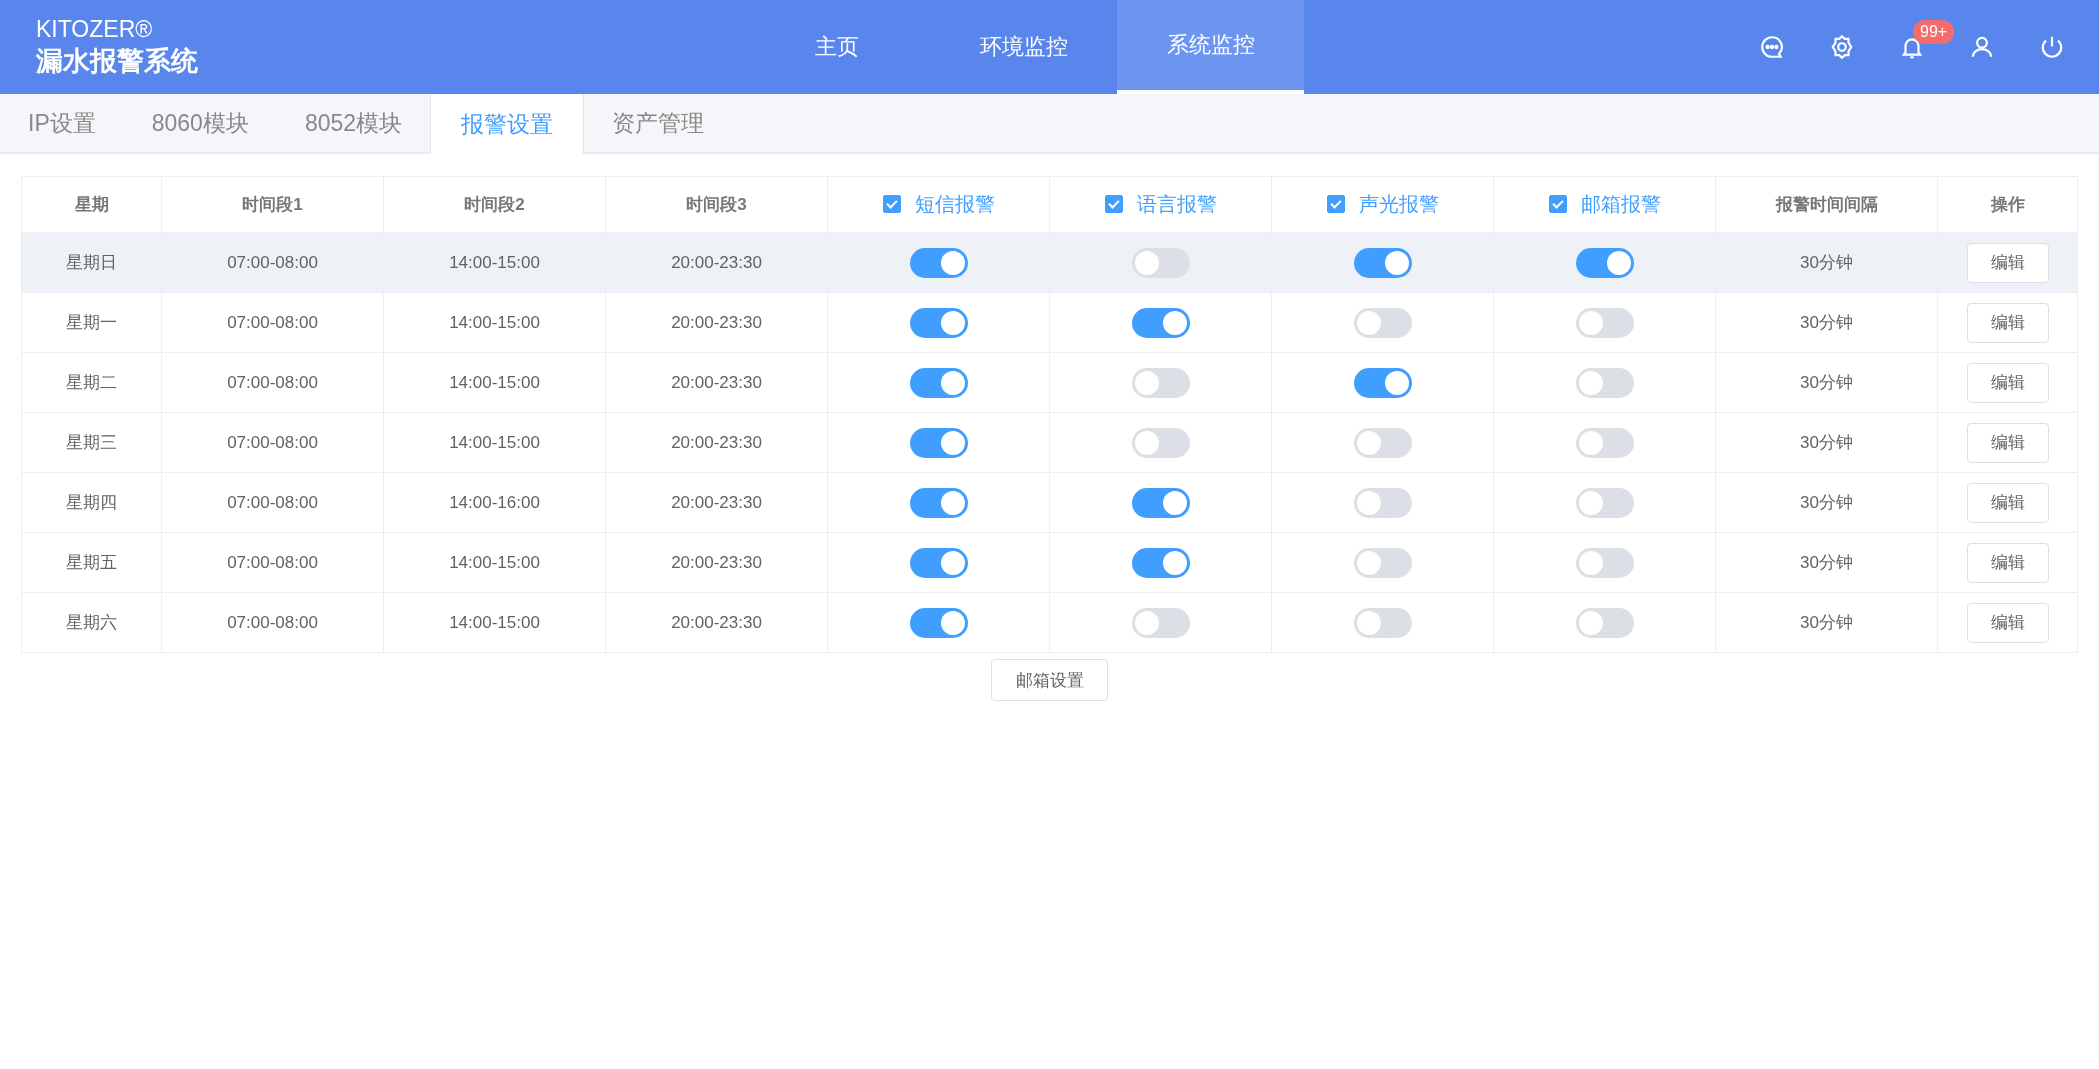 Image resolution: width=2099 pixels, height=1069 pixels. I want to click on sub-tab: 资产管理, so click(658, 123).